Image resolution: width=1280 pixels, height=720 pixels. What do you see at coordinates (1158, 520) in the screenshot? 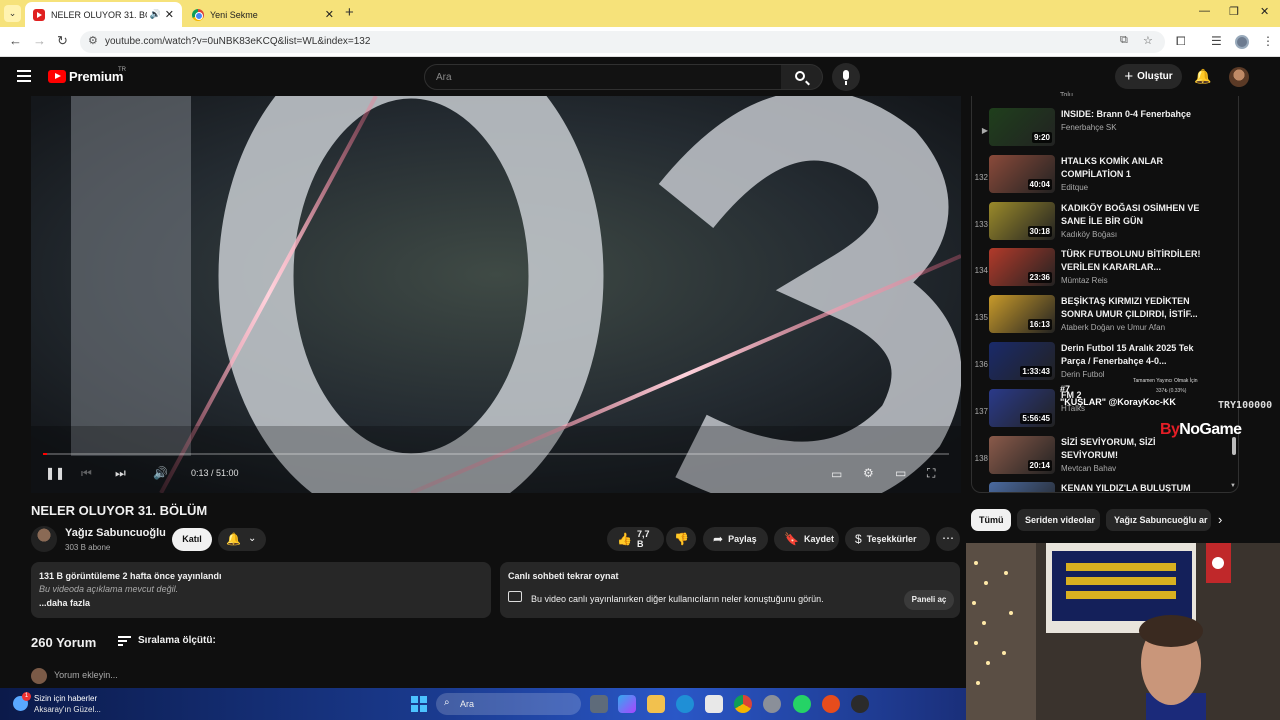
I see `chip-channel: Yağız Sabuncuoğlu ar` at bounding box center [1158, 520].